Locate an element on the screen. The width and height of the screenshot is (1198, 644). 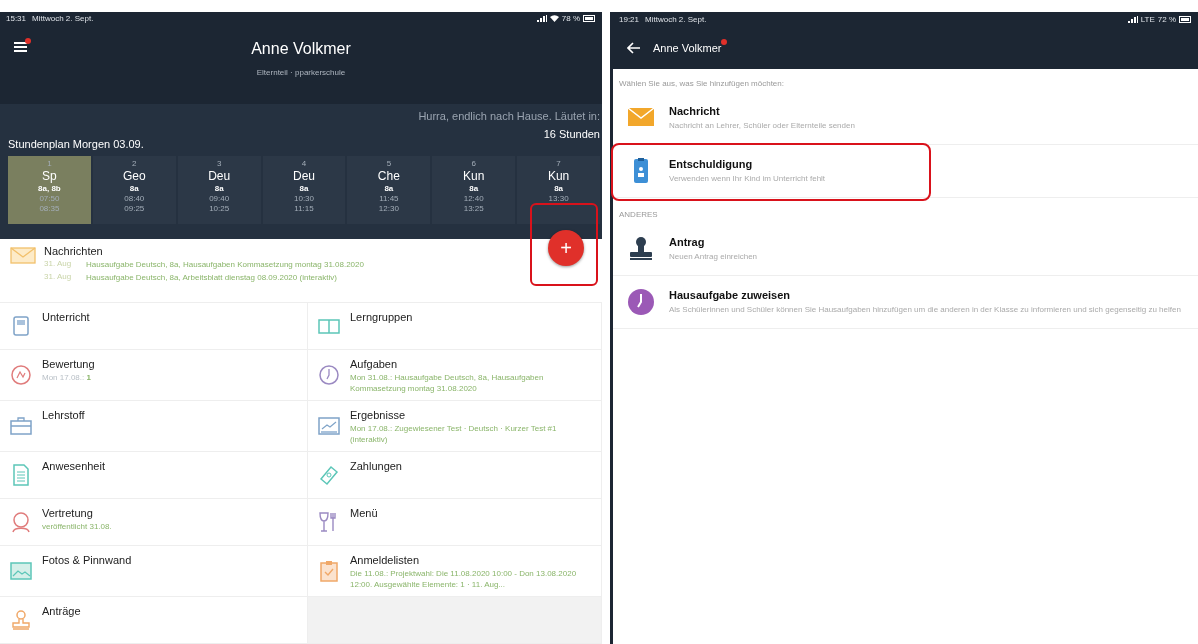
tile-title: Menü is located at coordinates (364, 513).